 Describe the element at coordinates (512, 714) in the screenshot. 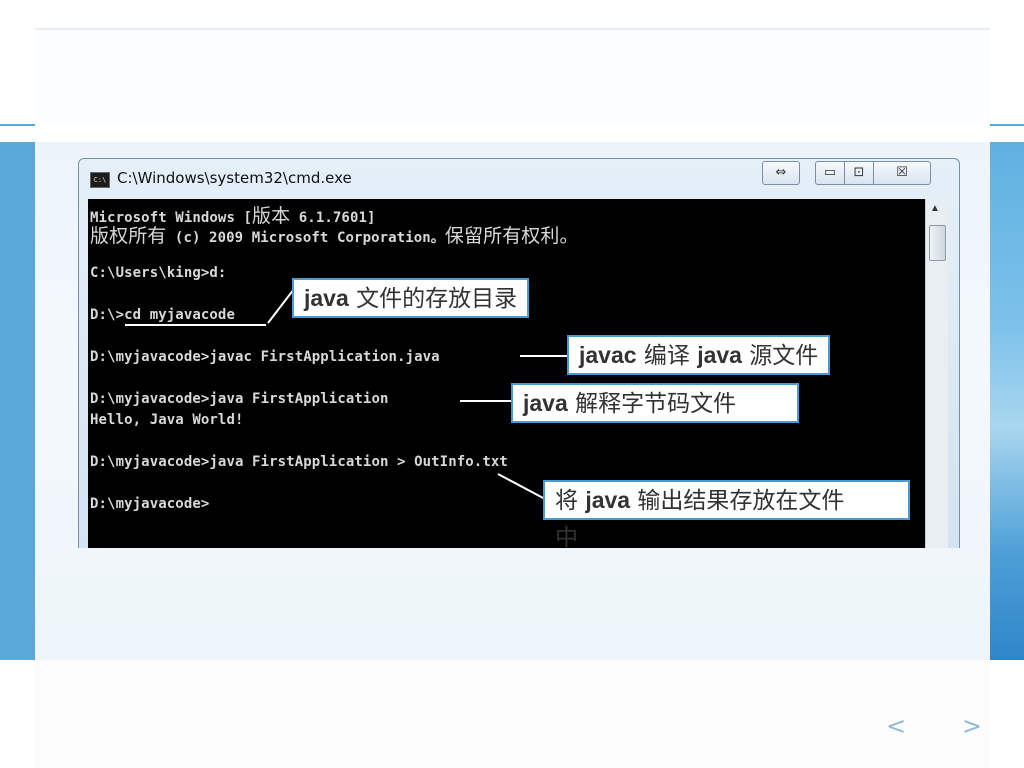

I see `slide-footer` at that location.